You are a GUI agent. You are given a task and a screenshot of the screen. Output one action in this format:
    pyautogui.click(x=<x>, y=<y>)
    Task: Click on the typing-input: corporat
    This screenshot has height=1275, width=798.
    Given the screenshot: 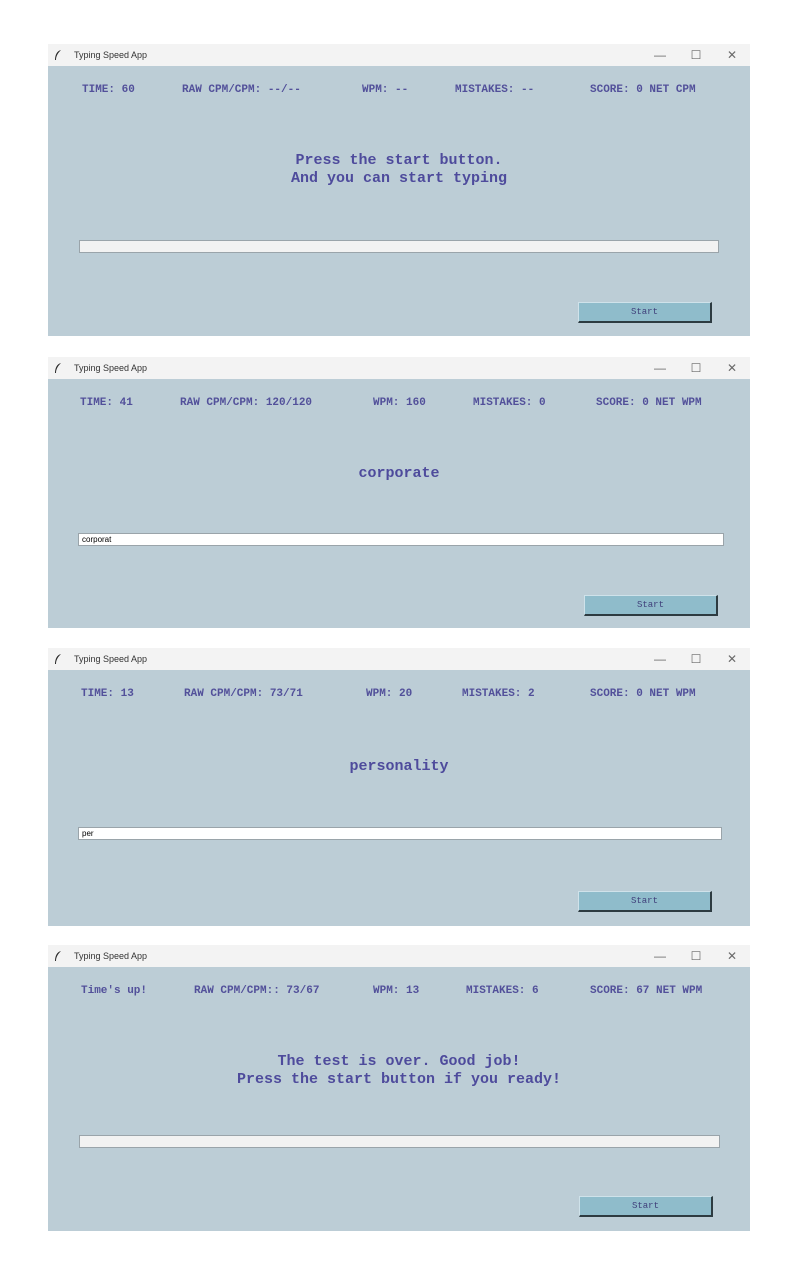 What is the action you would take?
    pyautogui.click(x=401, y=539)
    